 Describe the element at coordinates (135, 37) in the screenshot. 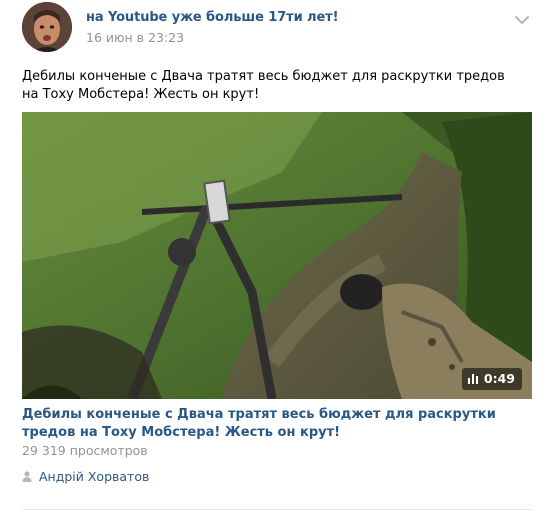

I see `post-date: 16 июн в 23:23` at that location.